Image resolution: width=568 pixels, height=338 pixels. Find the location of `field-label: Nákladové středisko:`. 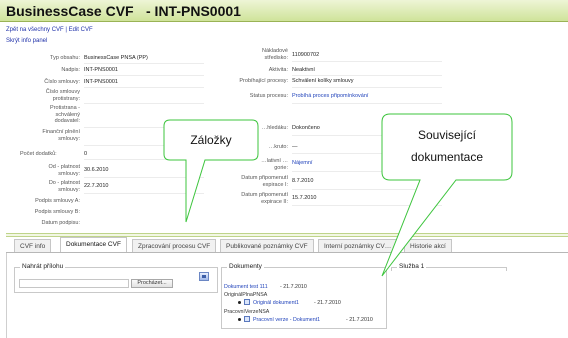

field-label: Nákladové středisko: is located at coordinates (275, 54).